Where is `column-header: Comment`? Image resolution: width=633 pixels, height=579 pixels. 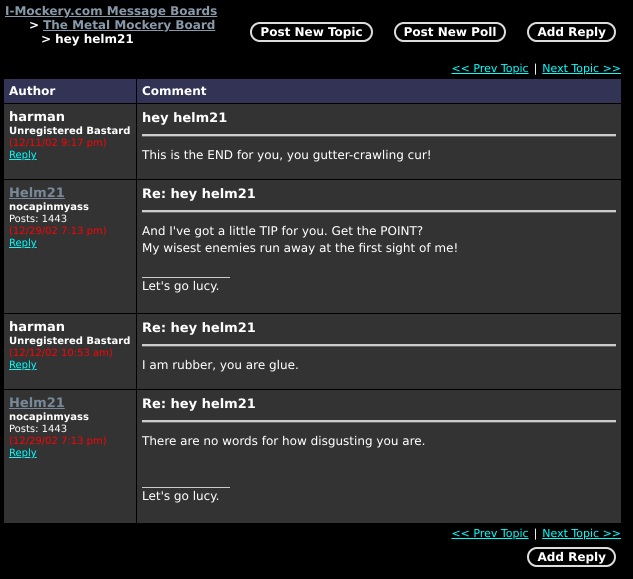 column-header: Comment is located at coordinates (379, 91).